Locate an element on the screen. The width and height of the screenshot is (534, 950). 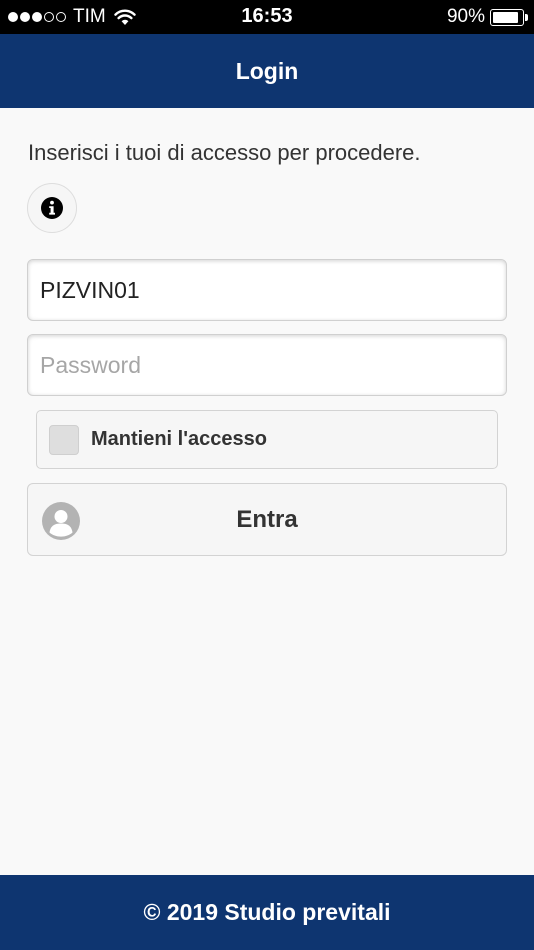
remember-login-toggle: Mantieni l'accesso is located at coordinates (267, 439).